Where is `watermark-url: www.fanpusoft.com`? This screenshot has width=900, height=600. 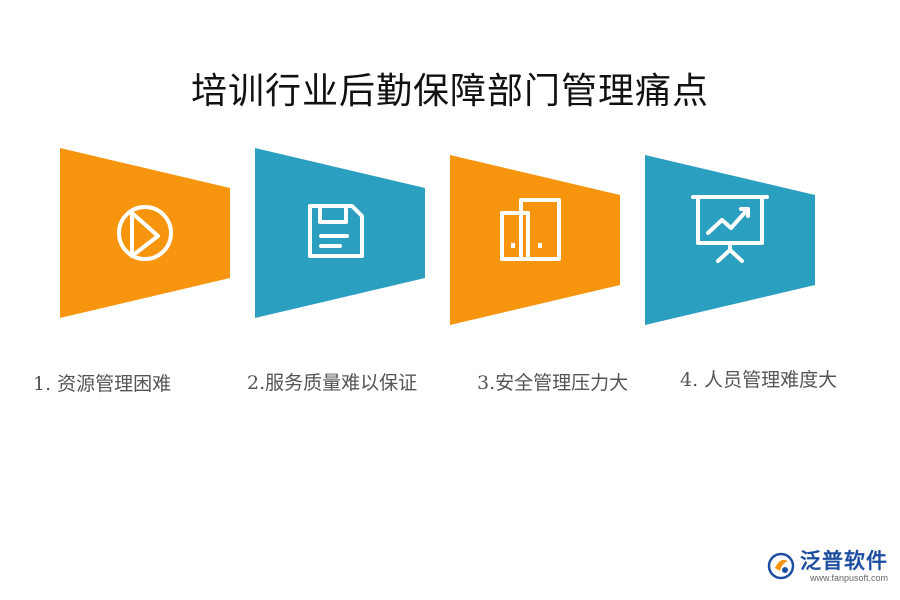
watermark-url: www.fanpusoft.com is located at coordinates (848, 578).